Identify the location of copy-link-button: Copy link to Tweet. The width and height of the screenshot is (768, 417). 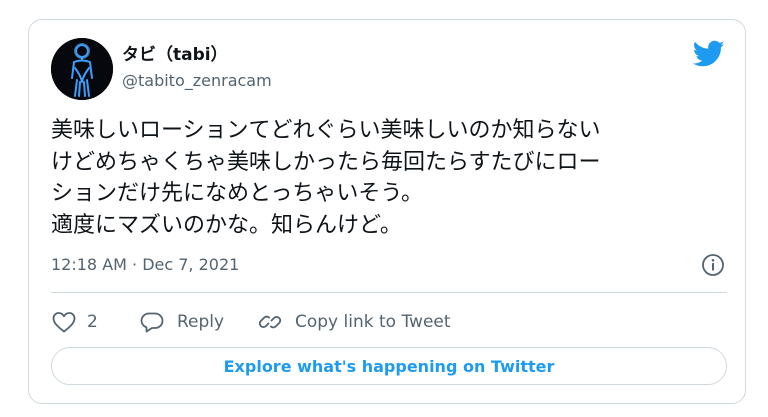
(354, 322).